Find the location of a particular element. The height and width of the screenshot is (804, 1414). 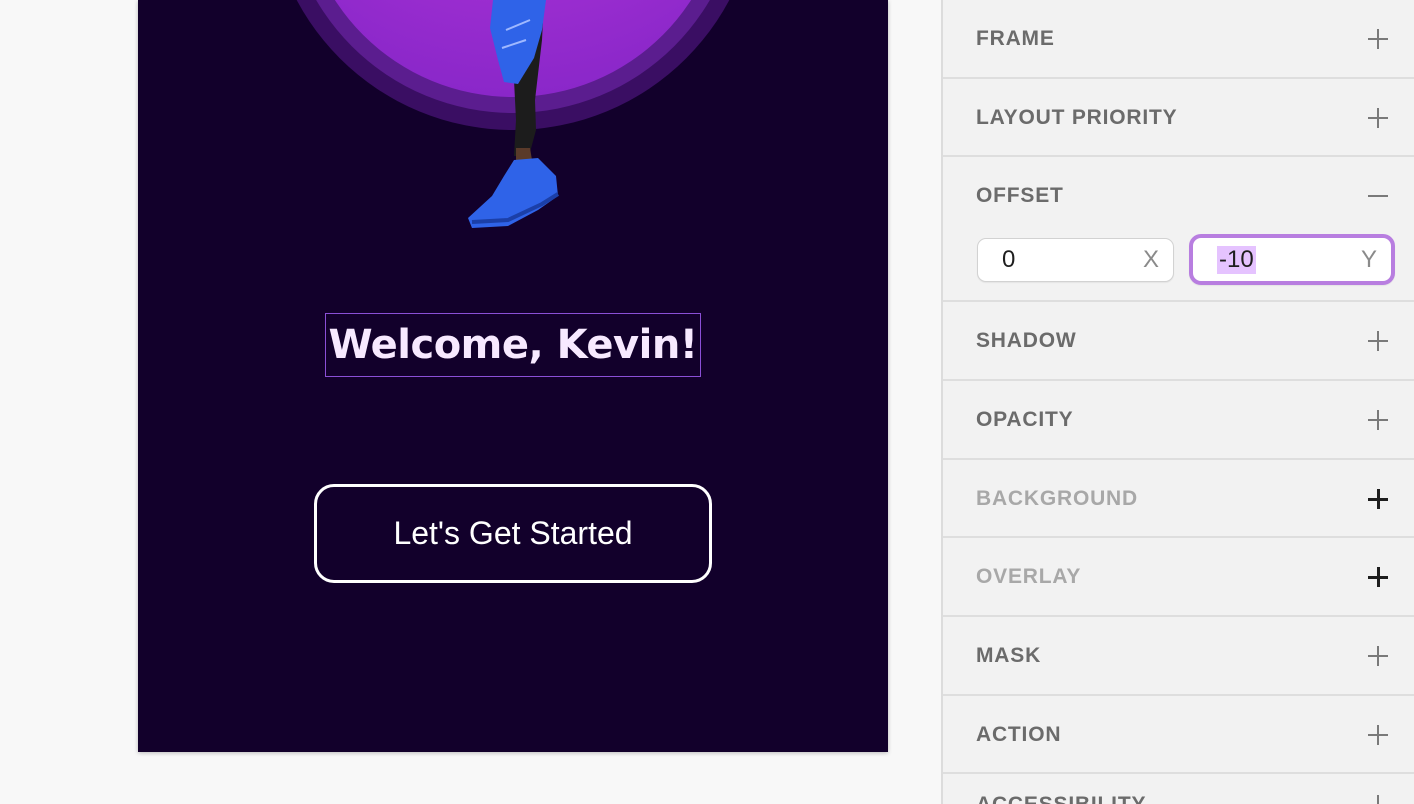

section-background: BACKGROUND is located at coordinates (1178, 499).